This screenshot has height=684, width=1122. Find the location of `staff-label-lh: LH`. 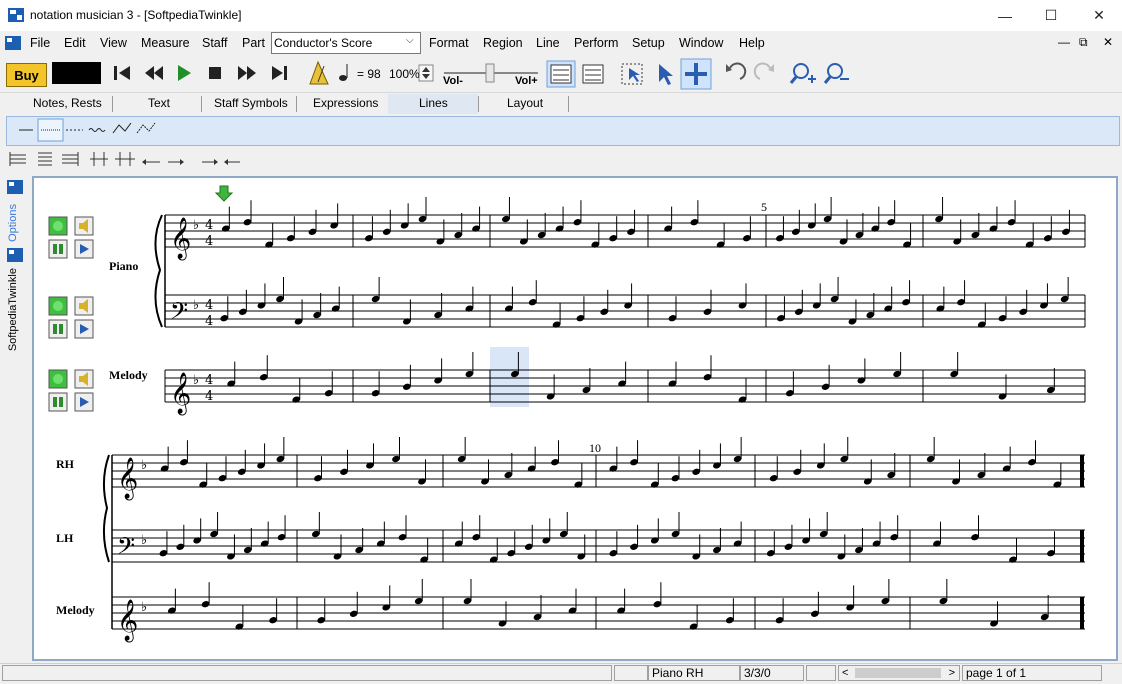

staff-label-lh: LH is located at coordinates (65, 538).